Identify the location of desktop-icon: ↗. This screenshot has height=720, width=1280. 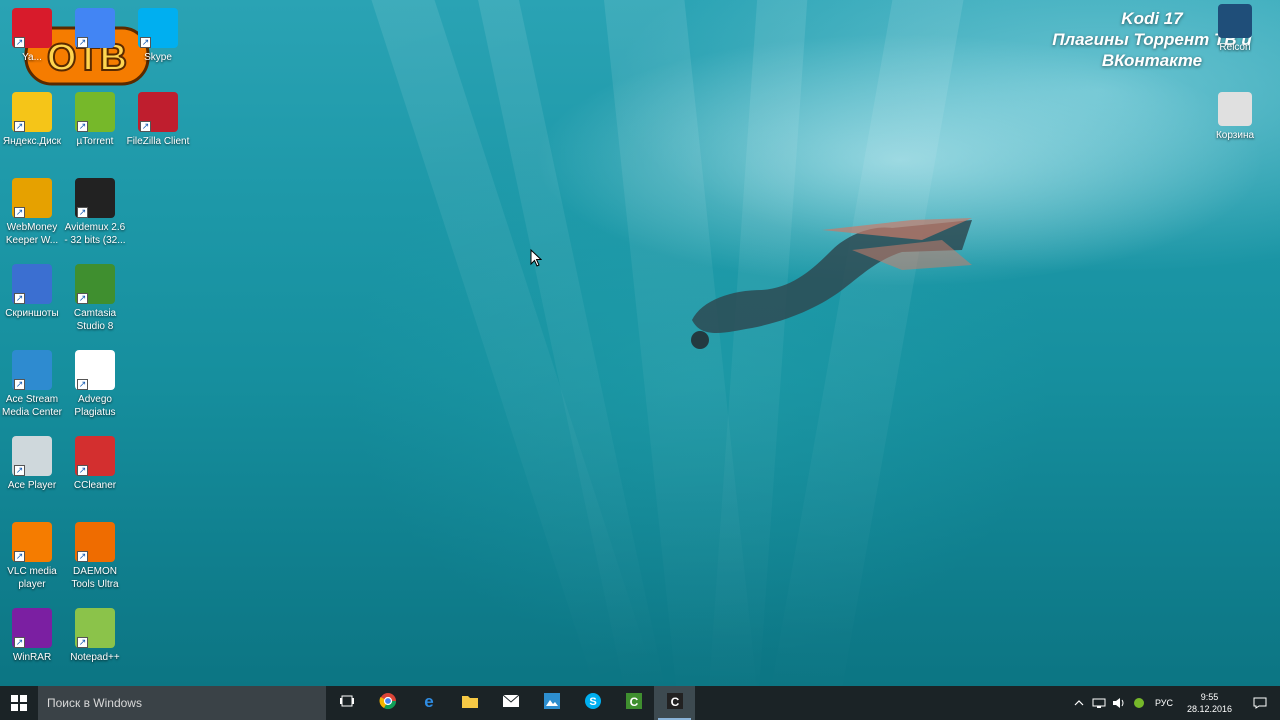
(95, 29).